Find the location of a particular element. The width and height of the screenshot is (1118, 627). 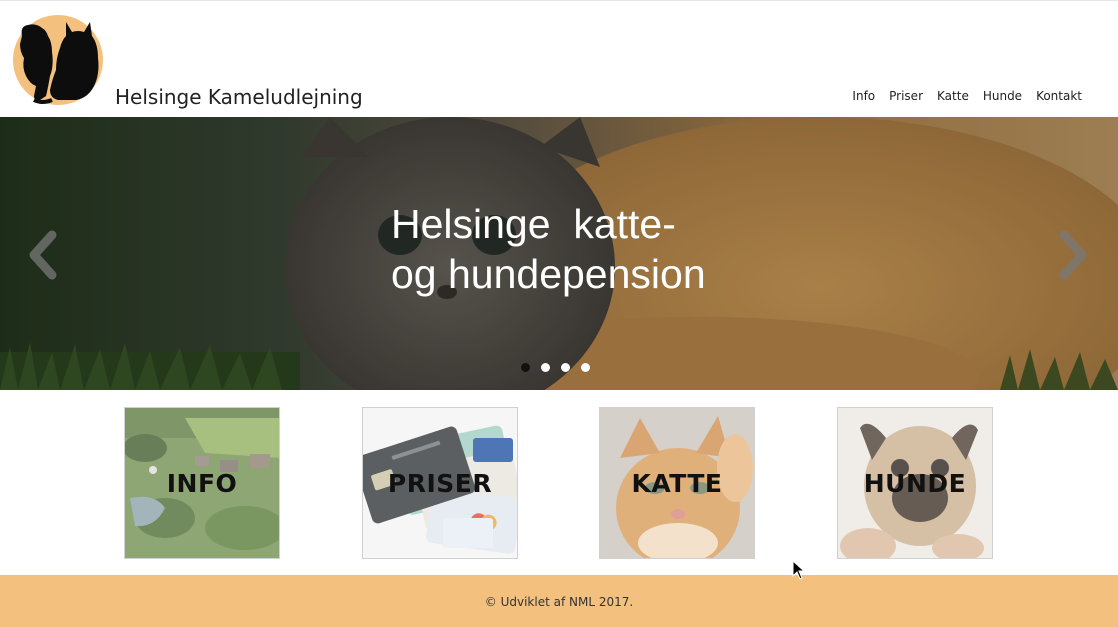

chevron-right-icon is located at coordinates (1074, 255).